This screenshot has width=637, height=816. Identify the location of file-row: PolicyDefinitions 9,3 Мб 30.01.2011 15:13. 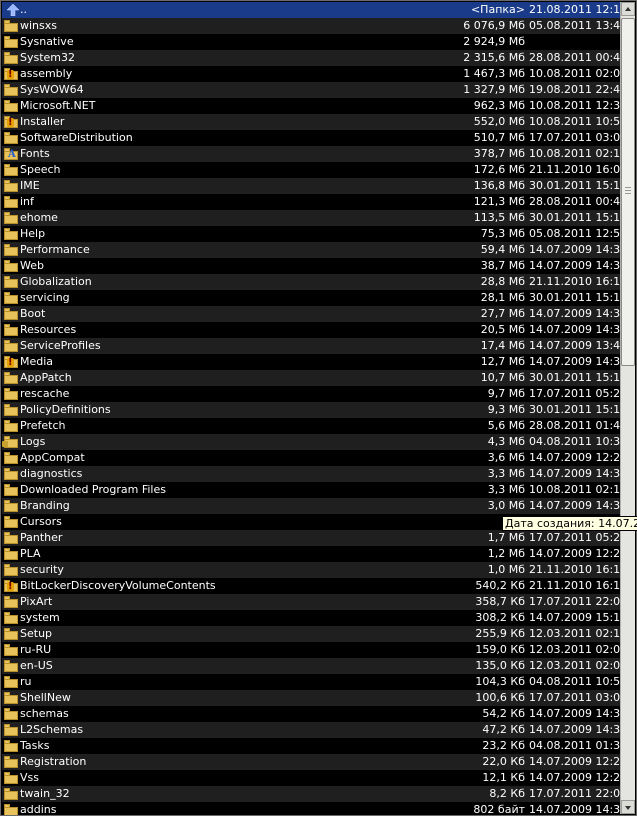
(311, 410).